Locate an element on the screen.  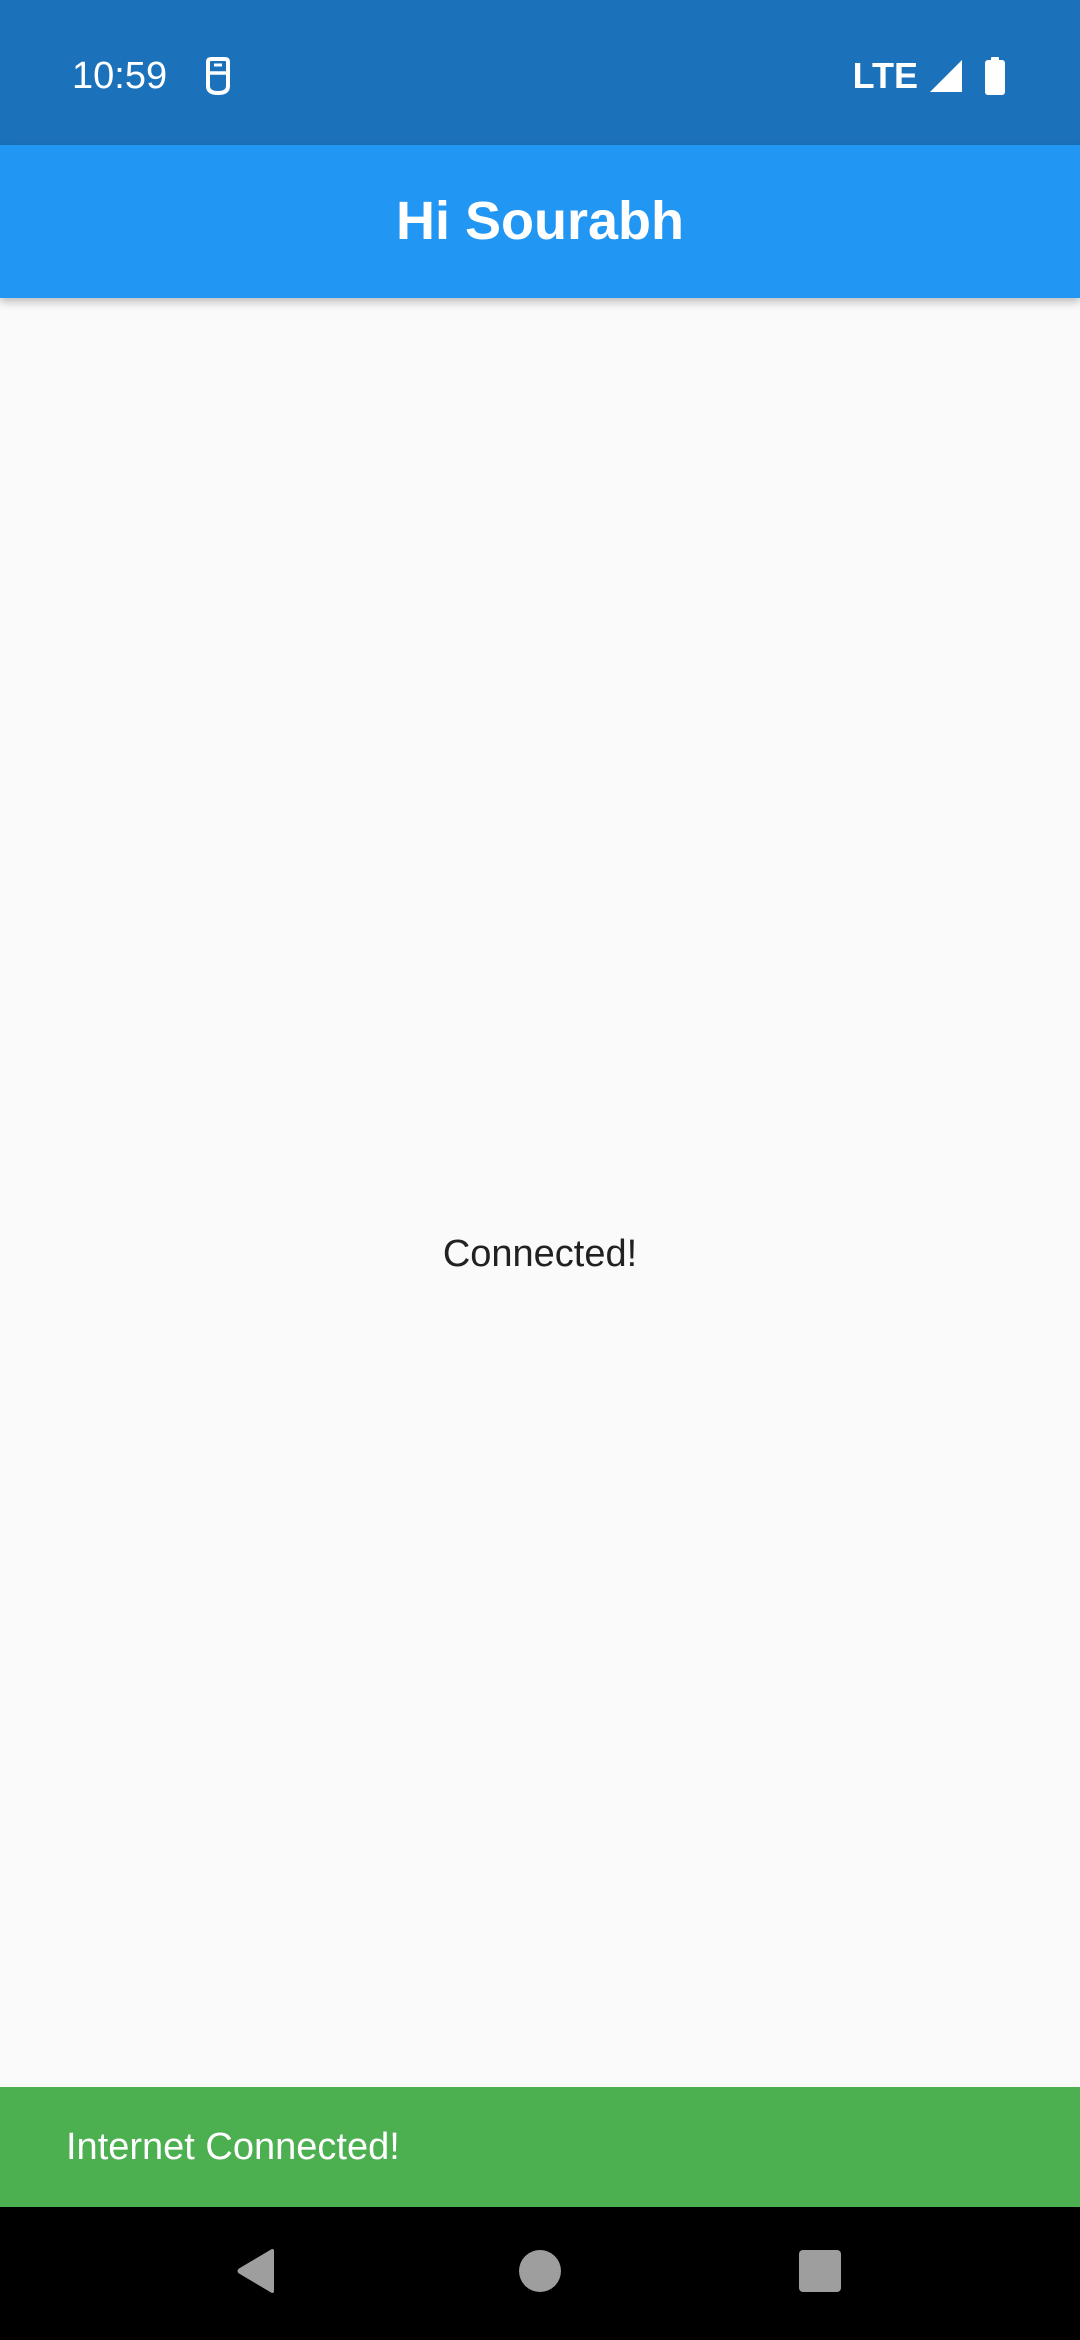
sim-card-icon is located at coordinates (218, 76).